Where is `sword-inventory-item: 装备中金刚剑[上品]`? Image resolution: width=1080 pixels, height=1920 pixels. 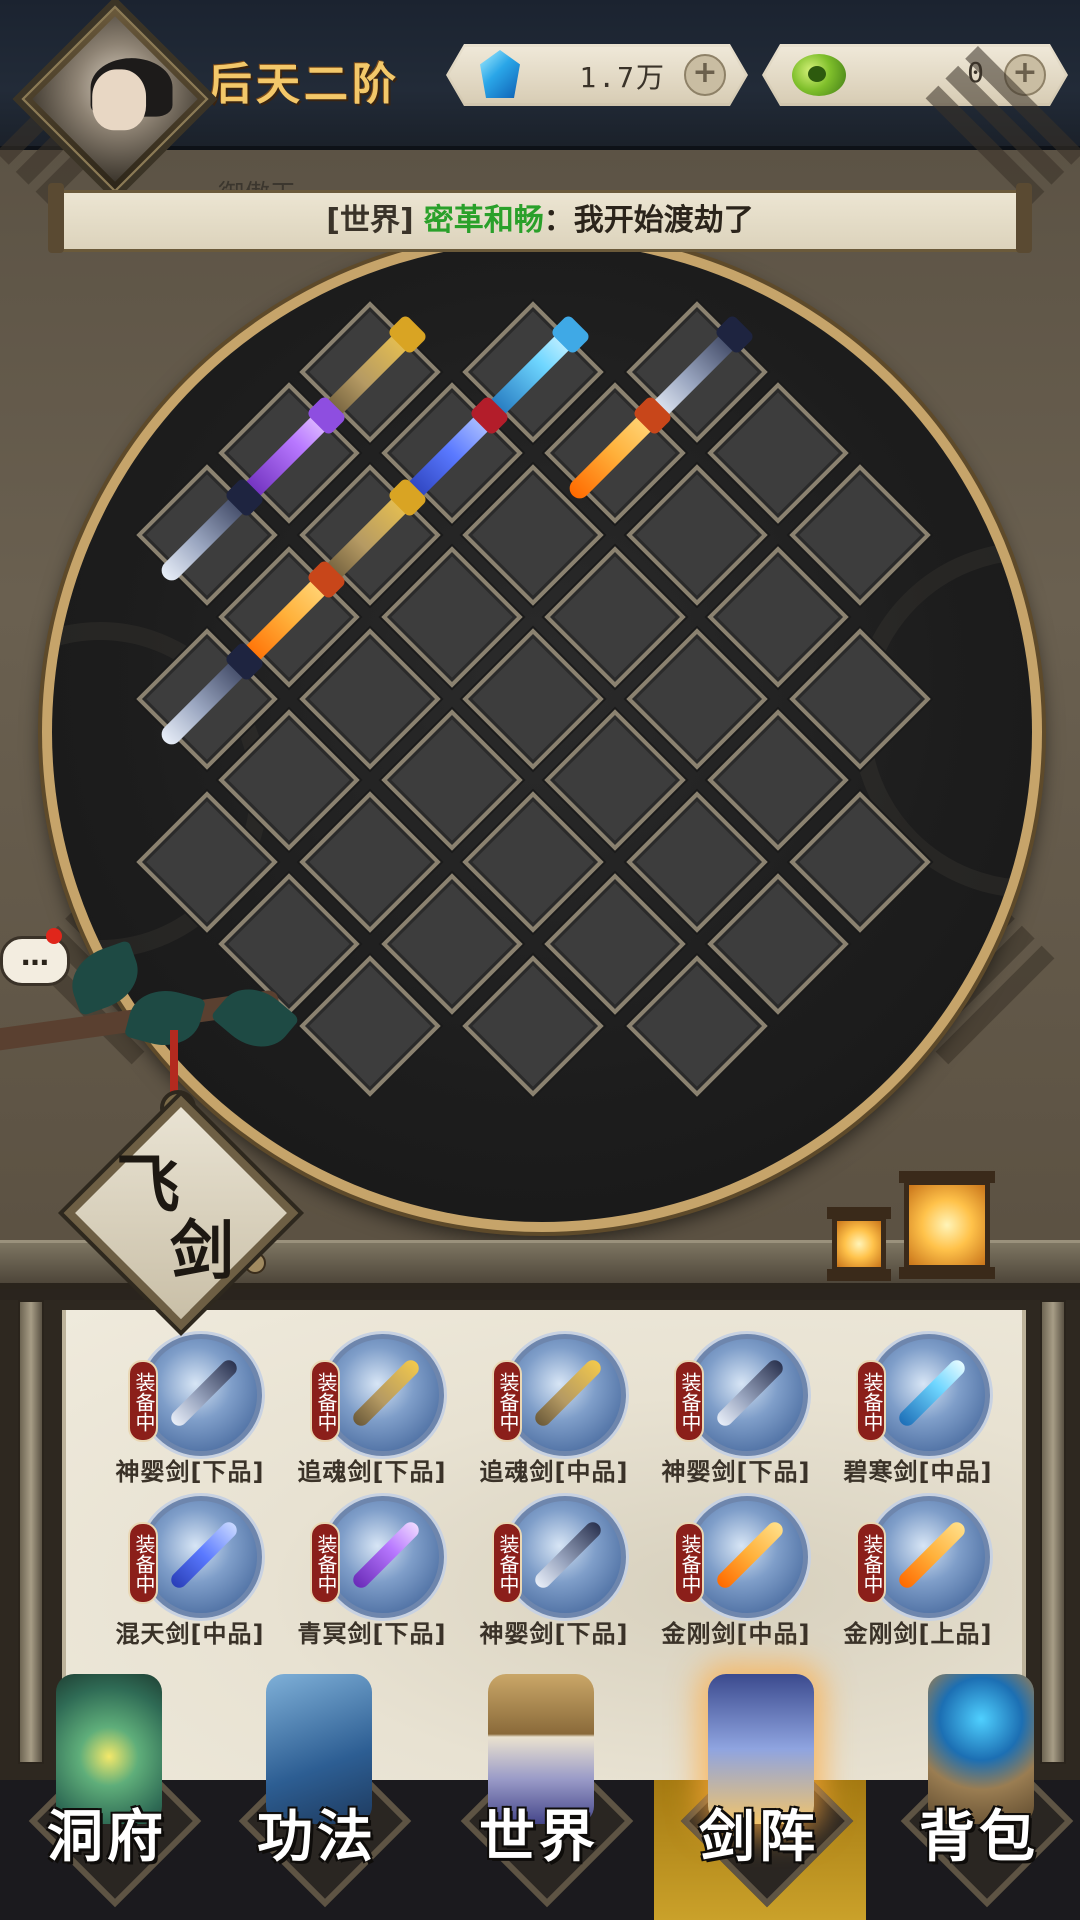
sword-inventory-item: 装备中金刚剑[上品] is located at coordinates (919, 1576).